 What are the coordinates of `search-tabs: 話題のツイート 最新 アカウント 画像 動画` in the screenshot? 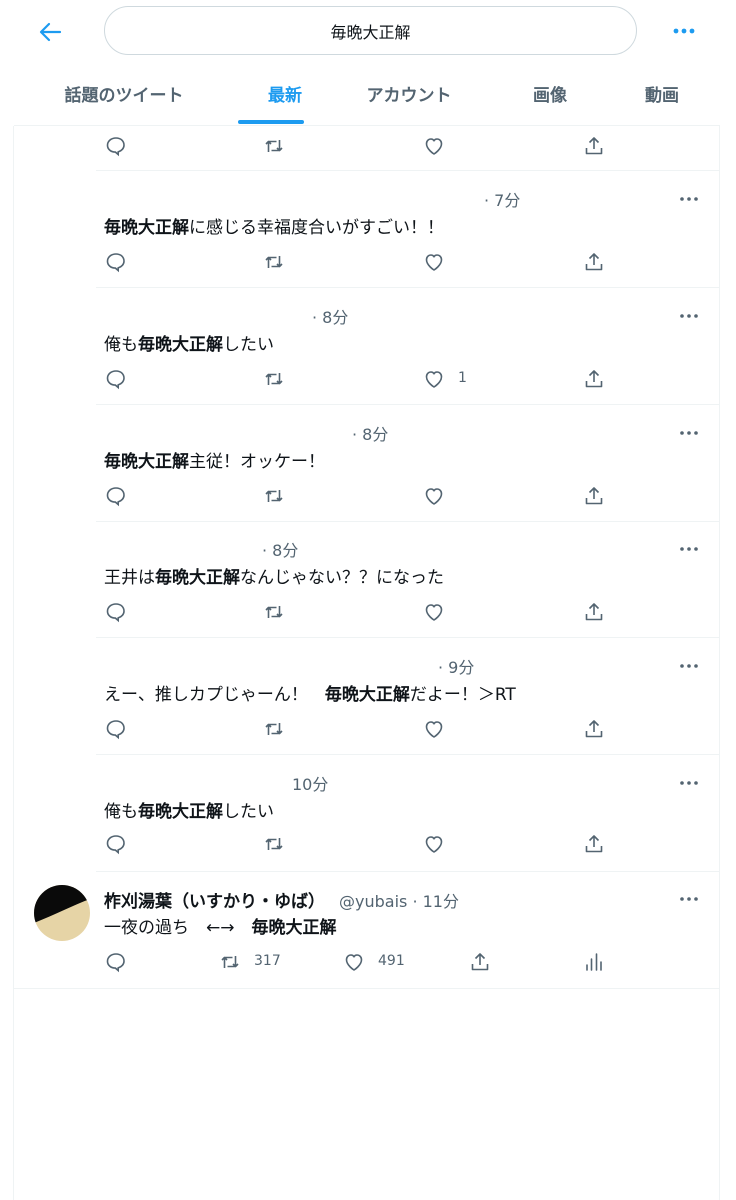 It's located at (367, 94).